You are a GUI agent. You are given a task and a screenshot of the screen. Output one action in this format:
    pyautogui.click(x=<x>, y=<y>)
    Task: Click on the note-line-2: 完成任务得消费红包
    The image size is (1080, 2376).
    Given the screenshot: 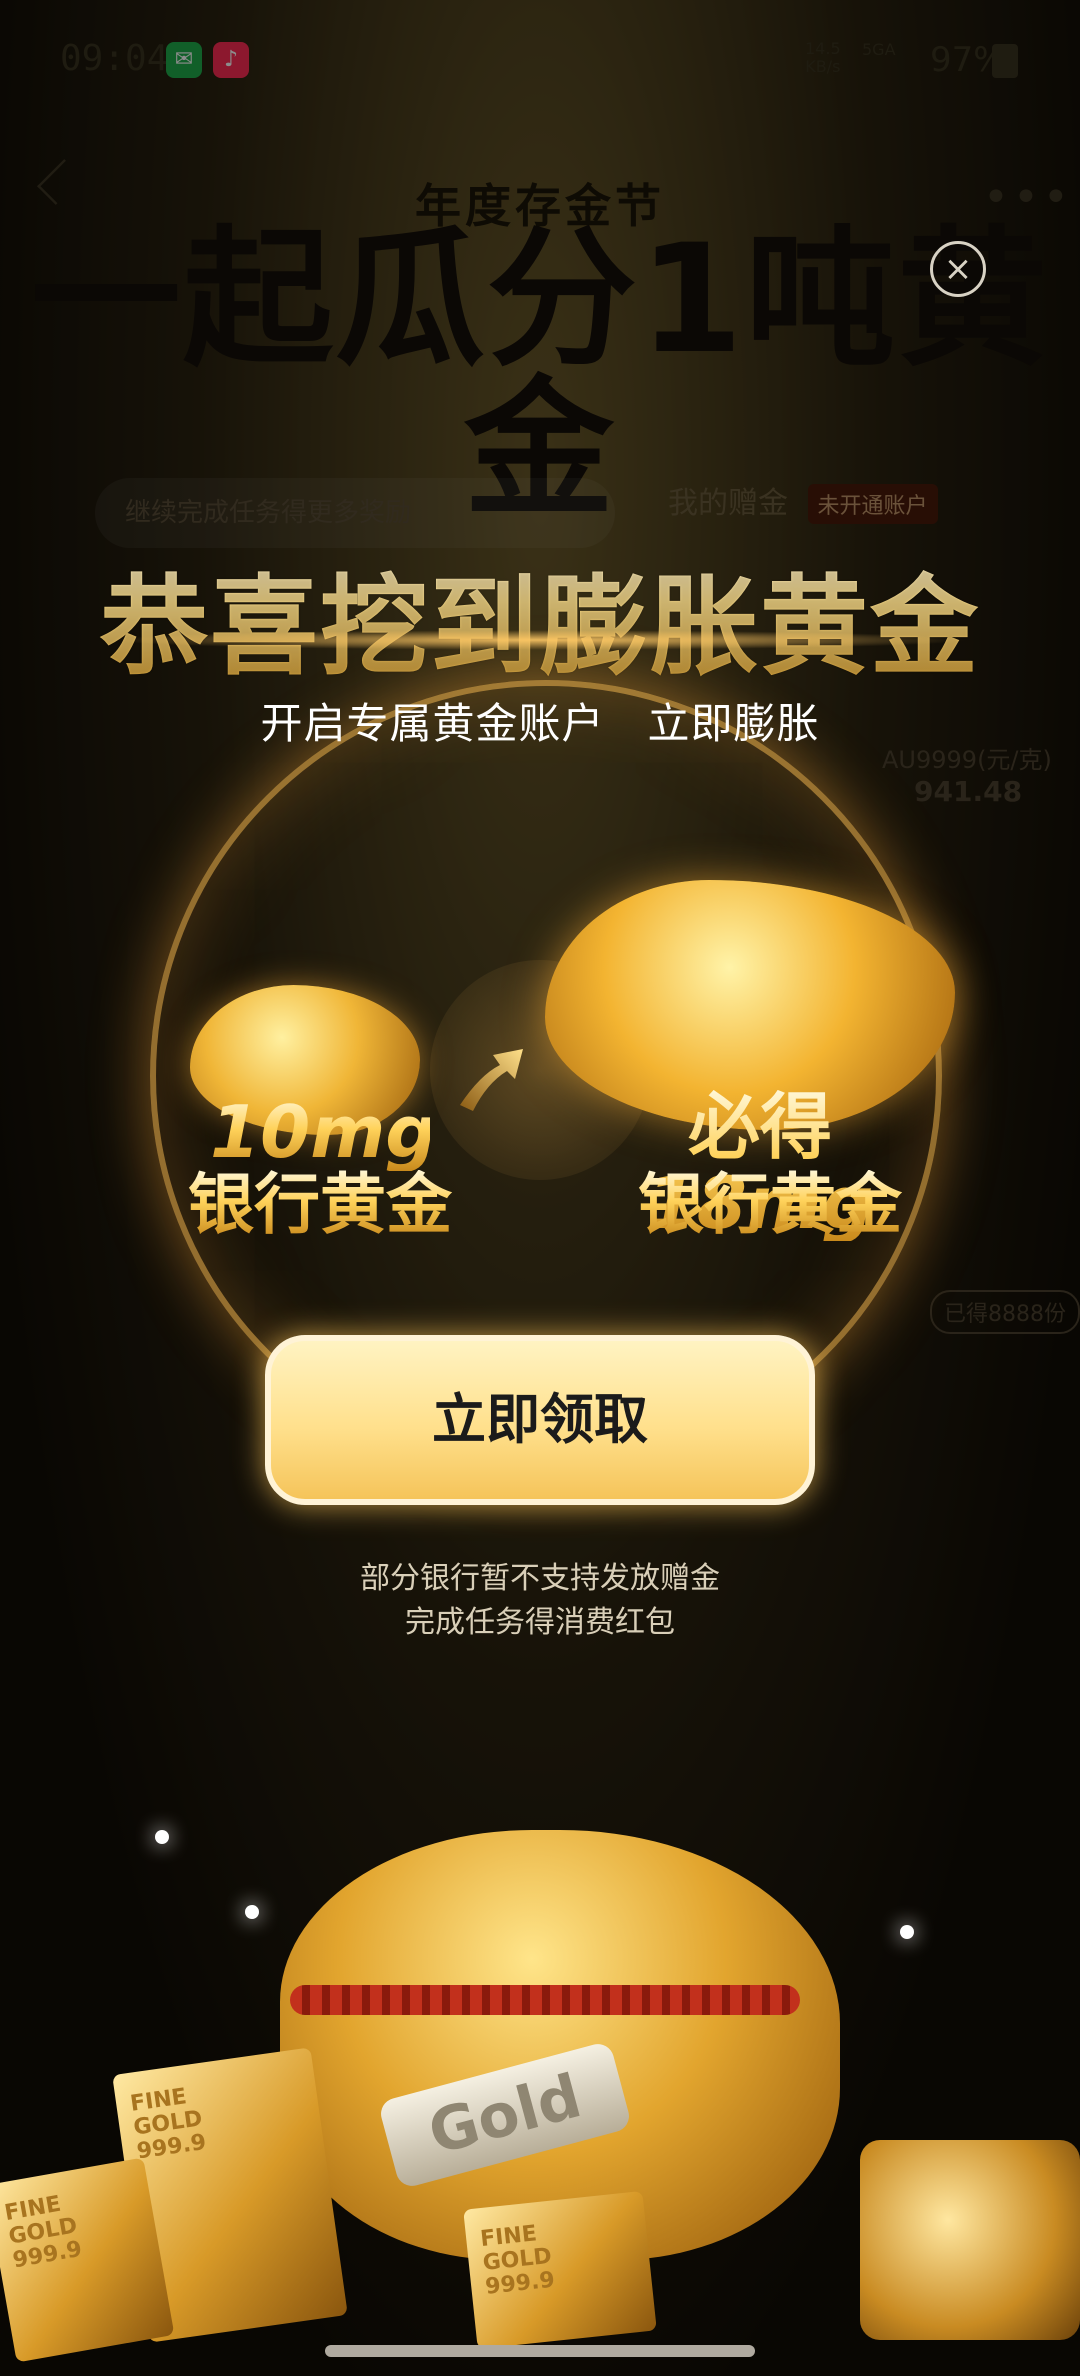 What is the action you would take?
    pyautogui.click(x=540, y=1622)
    